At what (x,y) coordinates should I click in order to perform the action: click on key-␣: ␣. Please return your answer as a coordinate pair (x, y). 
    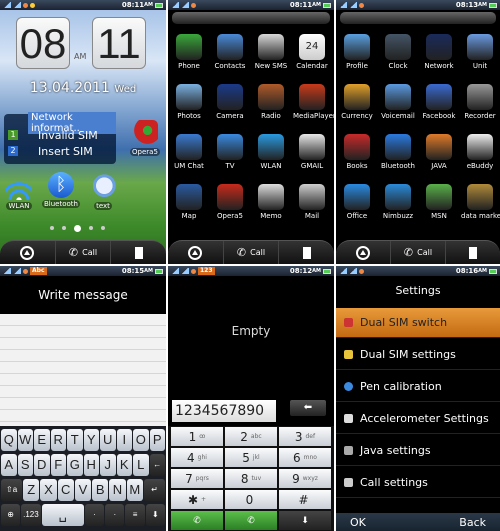
    Looking at the image, I should click on (62, 515).